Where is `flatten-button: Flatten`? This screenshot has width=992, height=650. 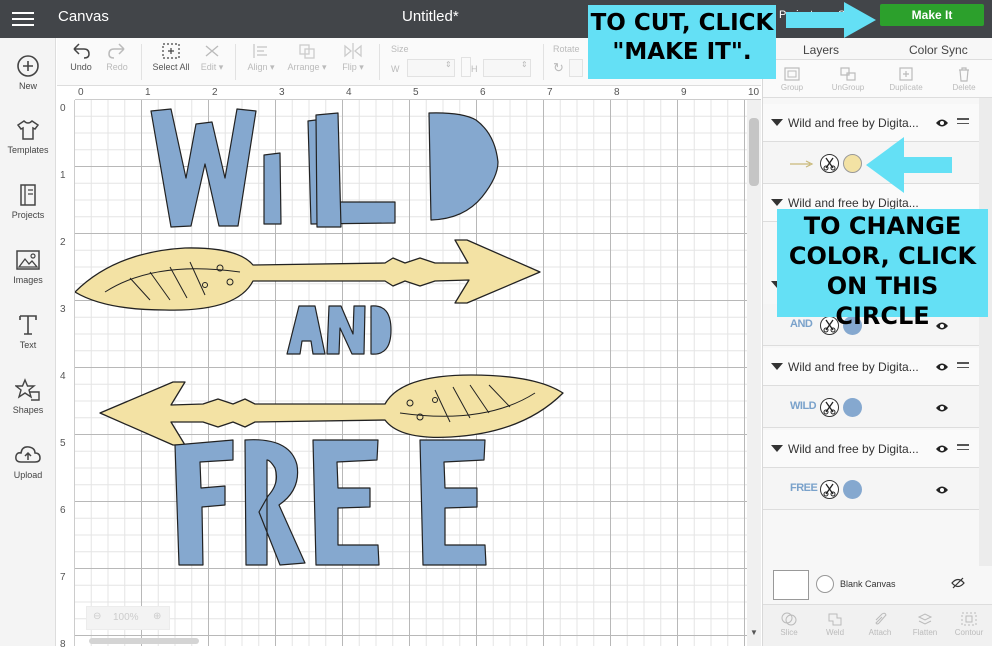 flatten-button: Flatten is located at coordinates (925, 624).